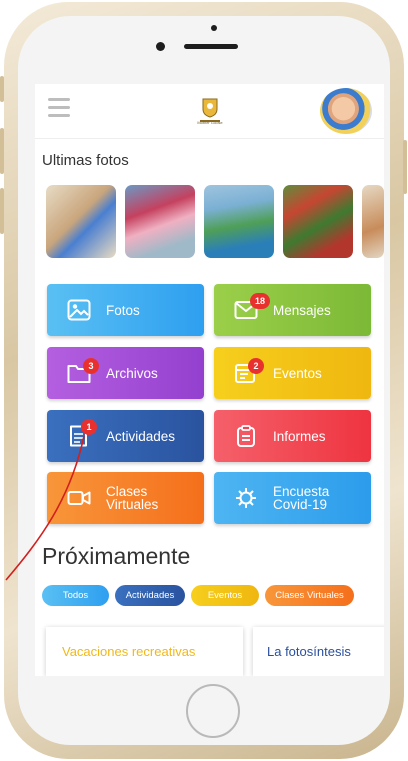  What do you see at coordinates (45, 508) in the screenshot?
I see `annotation-arrow` at bounding box center [45, 508].